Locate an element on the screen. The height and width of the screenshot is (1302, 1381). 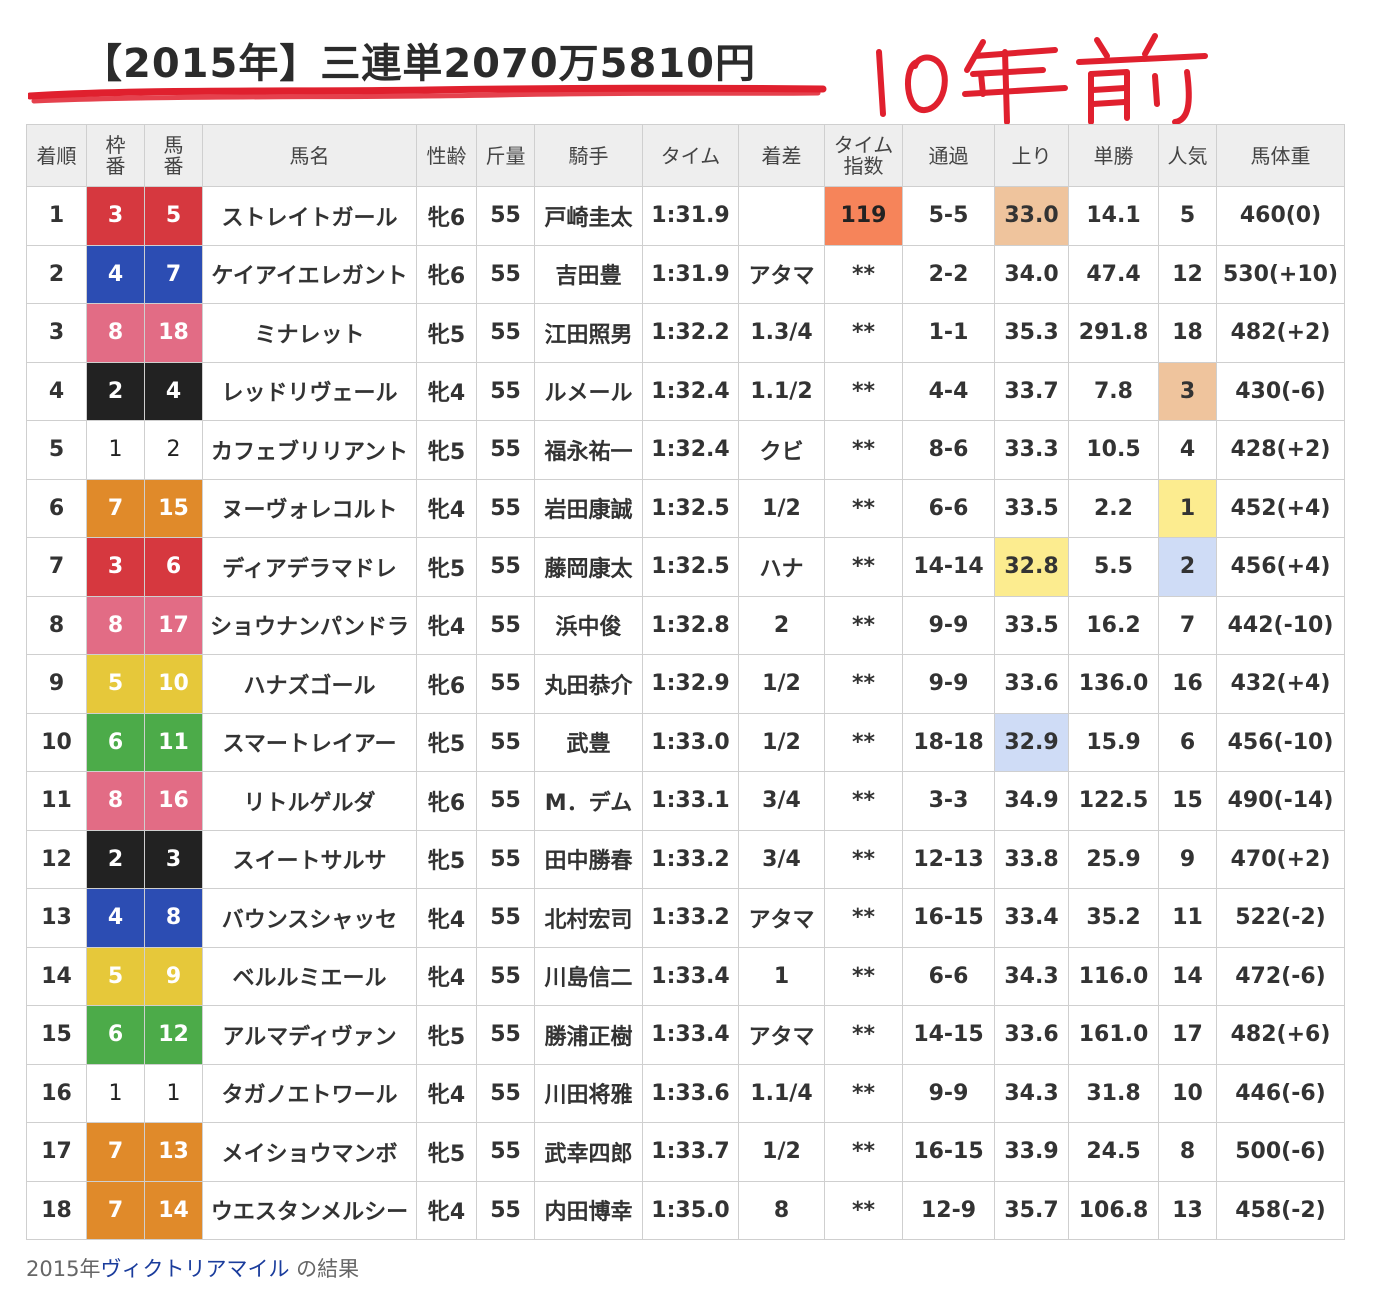
weight-carried-cell: 55 is located at coordinates (505, 391).